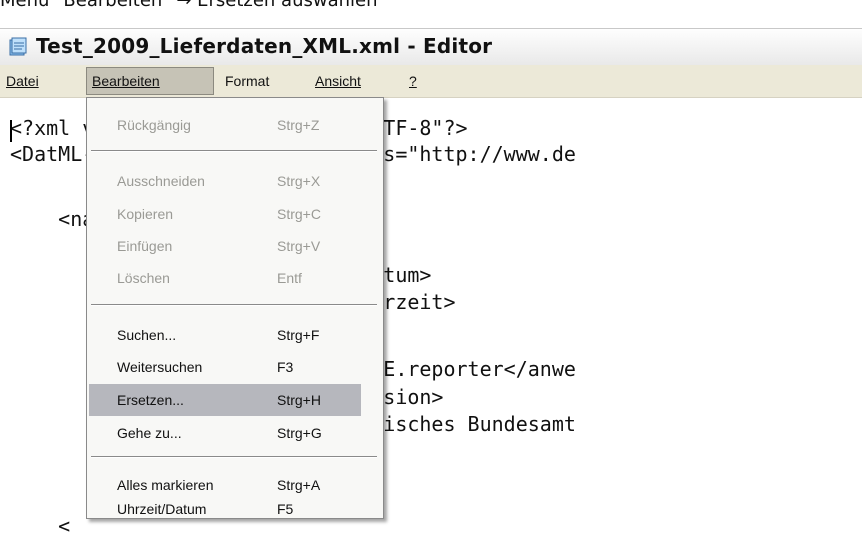 This screenshot has height=556, width=862. I want to click on menu-label: Datei, so click(22, 81).